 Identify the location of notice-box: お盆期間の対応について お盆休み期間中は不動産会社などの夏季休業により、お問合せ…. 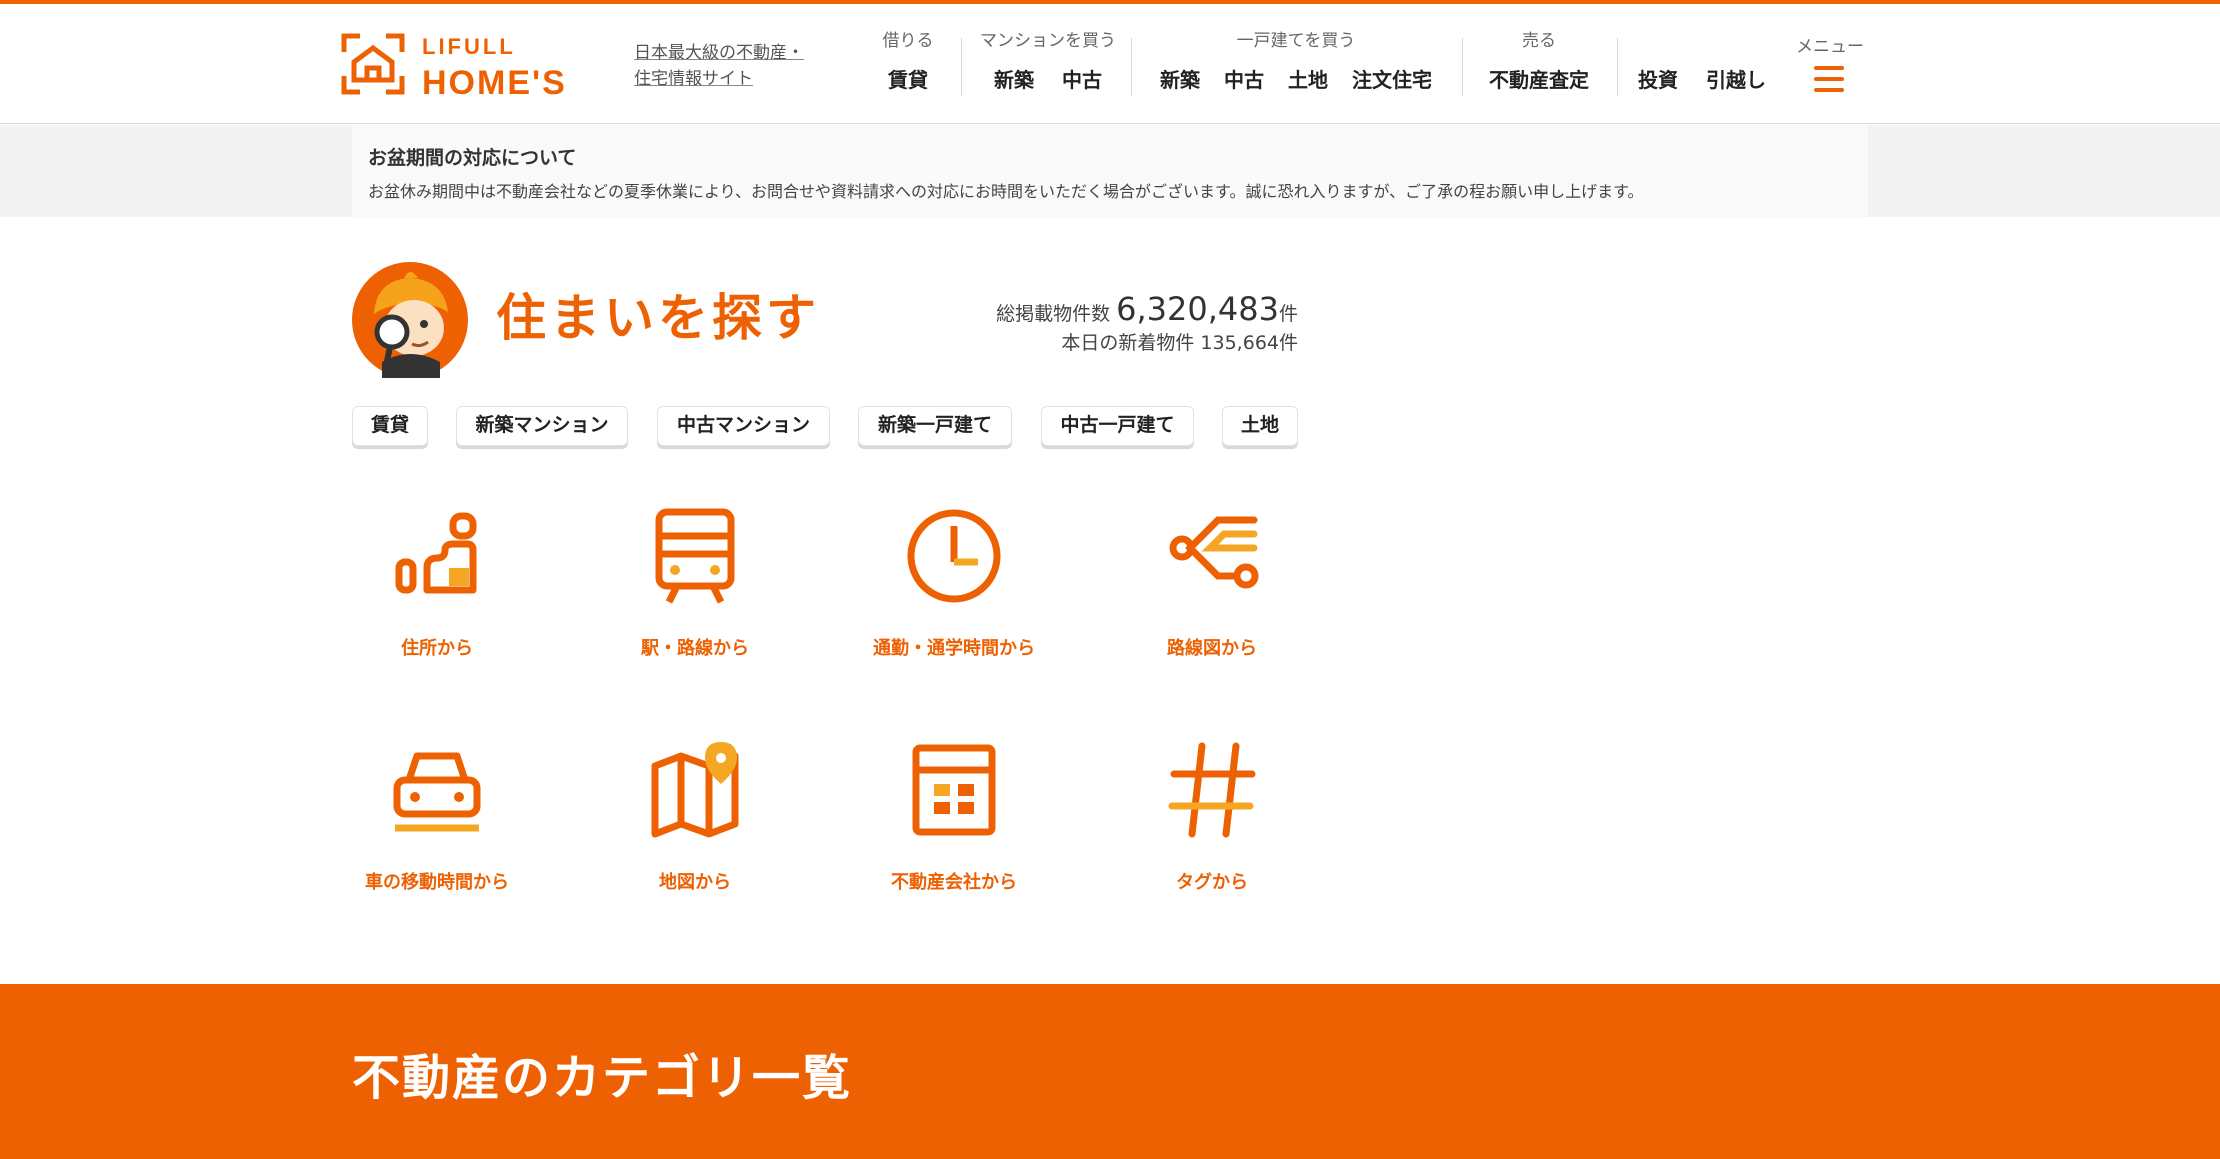
(1110, 171).